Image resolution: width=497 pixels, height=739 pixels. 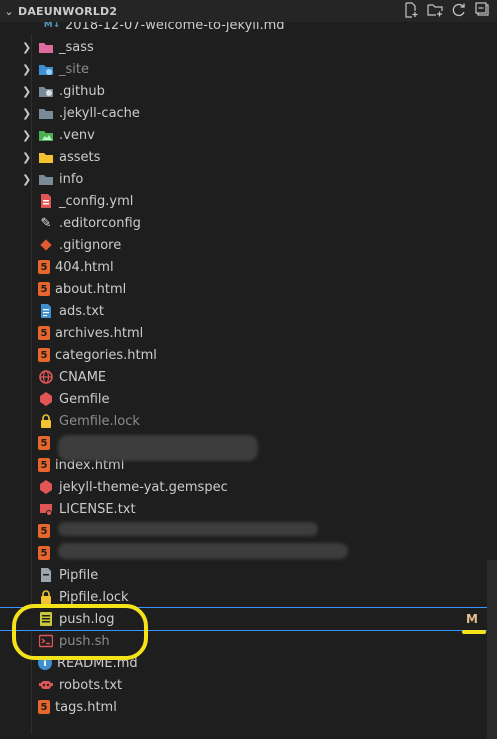 I want to click on tree-file-editorconfig: ✎ .editorconfig, so click(x=248, y=223).